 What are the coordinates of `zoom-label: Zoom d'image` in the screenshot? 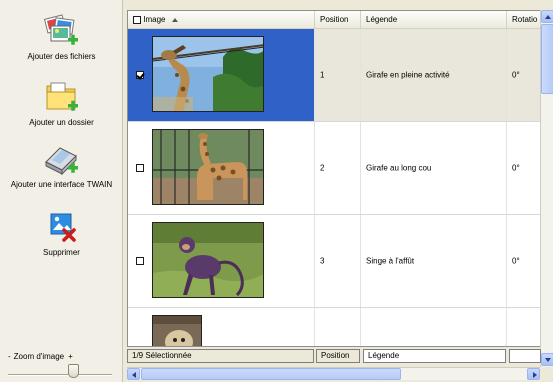 It's located at (39, 356).